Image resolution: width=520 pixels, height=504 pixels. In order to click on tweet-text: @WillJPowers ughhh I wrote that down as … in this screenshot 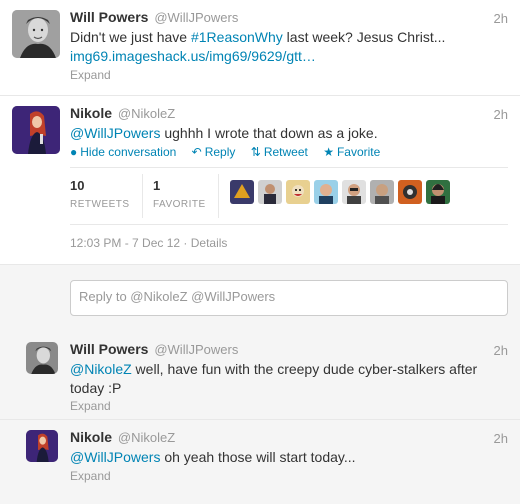, I will do `click(289, 133)`.